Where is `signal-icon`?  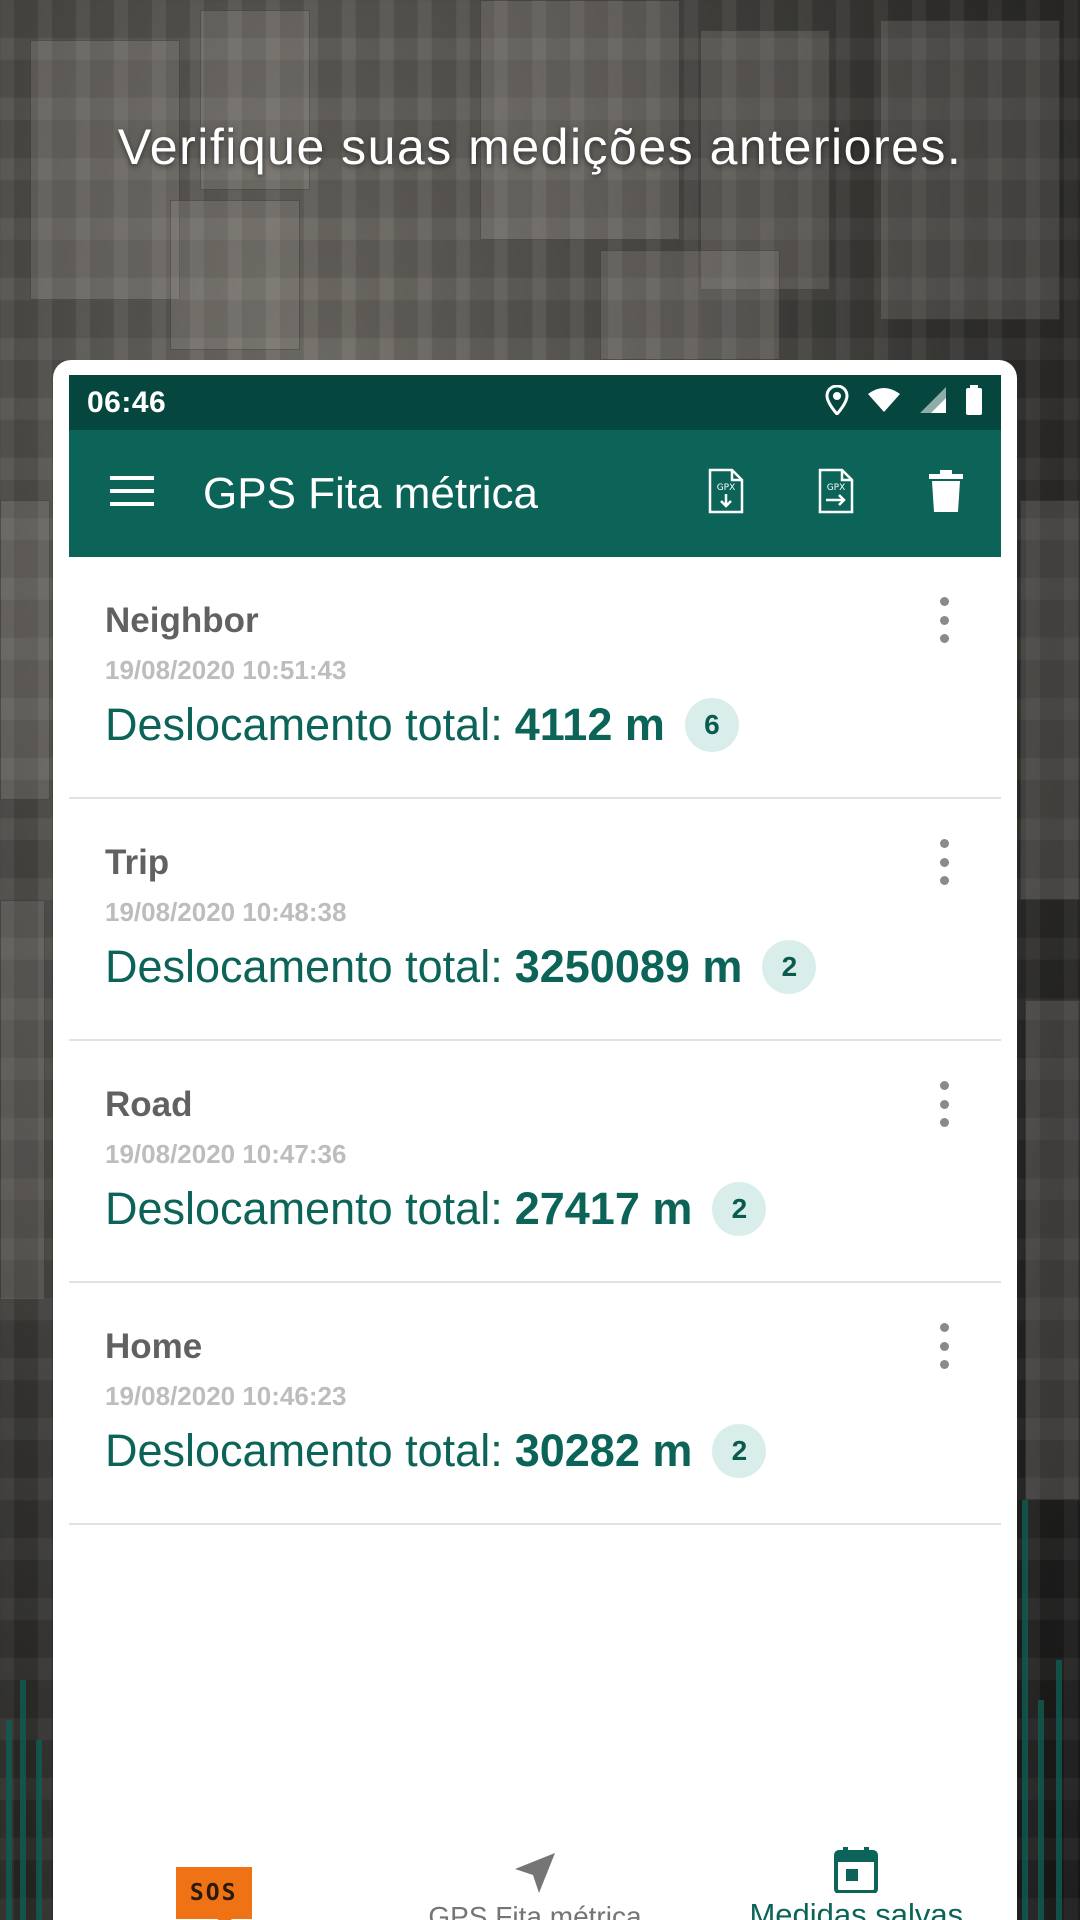 signal-icon is located at coordinates (933, 402).